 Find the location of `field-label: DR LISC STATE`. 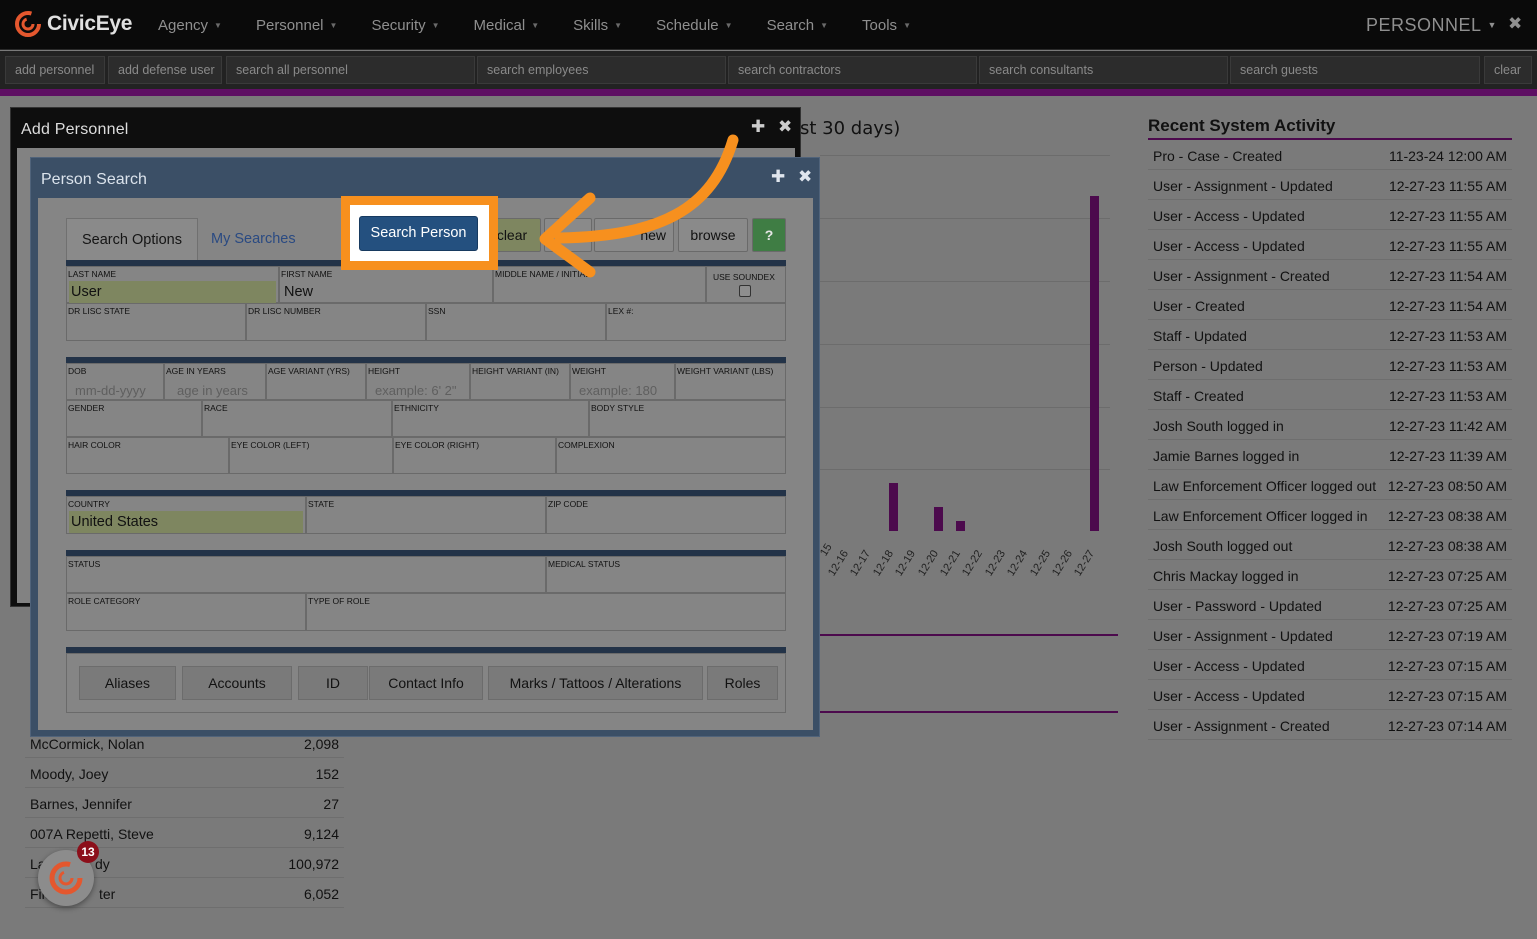

field-label: DR LISC STATE is located at coordinates (99, 311).